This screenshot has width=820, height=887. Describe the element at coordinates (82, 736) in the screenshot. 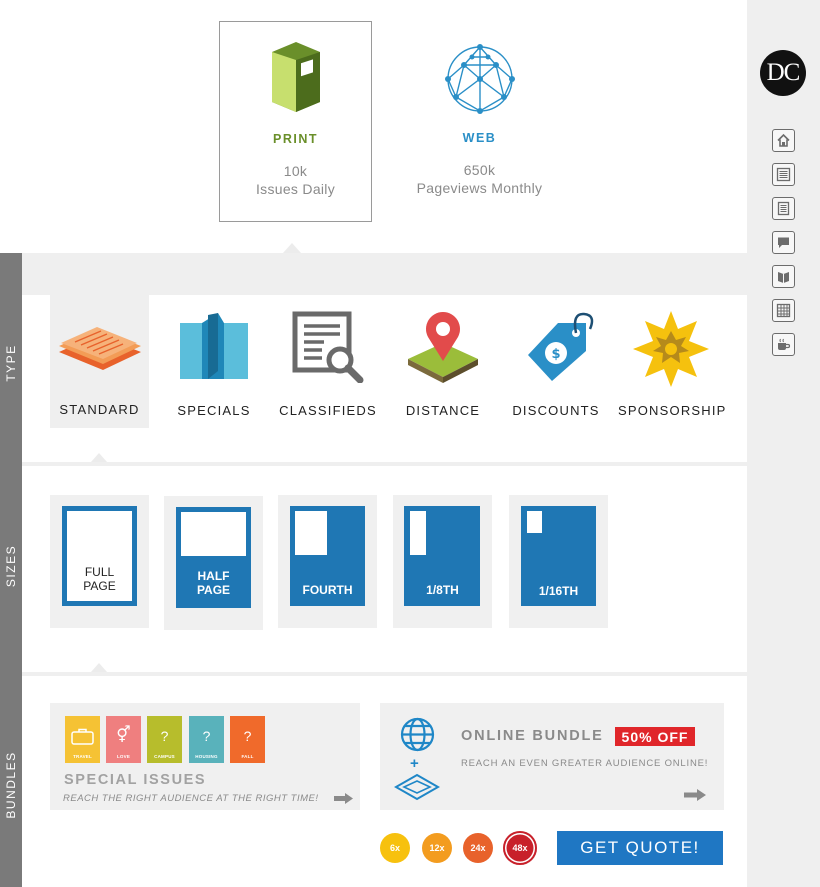

I see `suitcase-icon` at that location.